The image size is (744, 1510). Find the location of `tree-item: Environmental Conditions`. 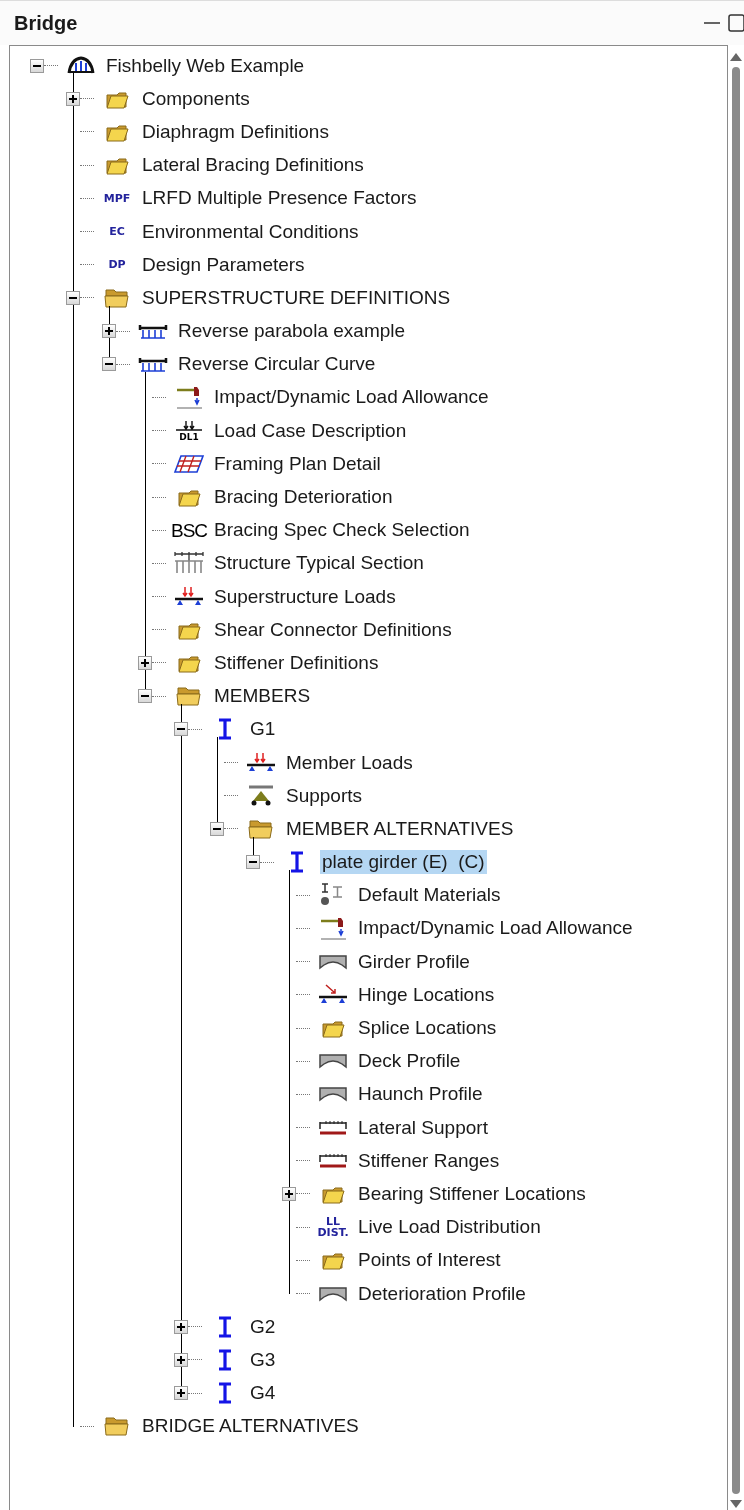

tree-item: Environmental Conditions is located at coordinates (250, 231).